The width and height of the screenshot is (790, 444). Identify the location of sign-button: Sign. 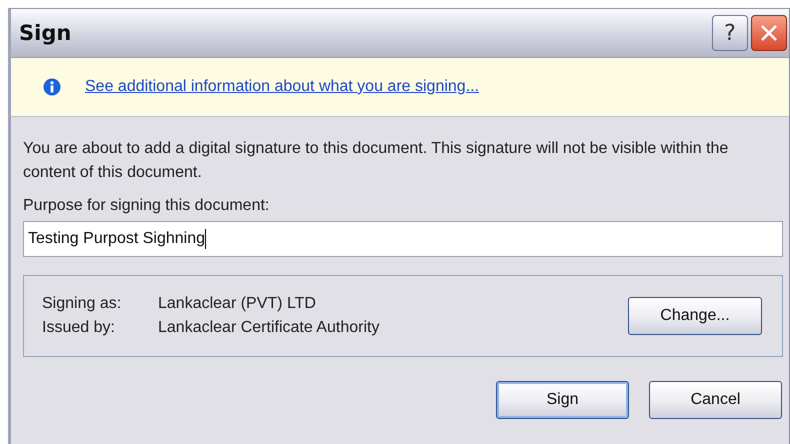
(562, 400).